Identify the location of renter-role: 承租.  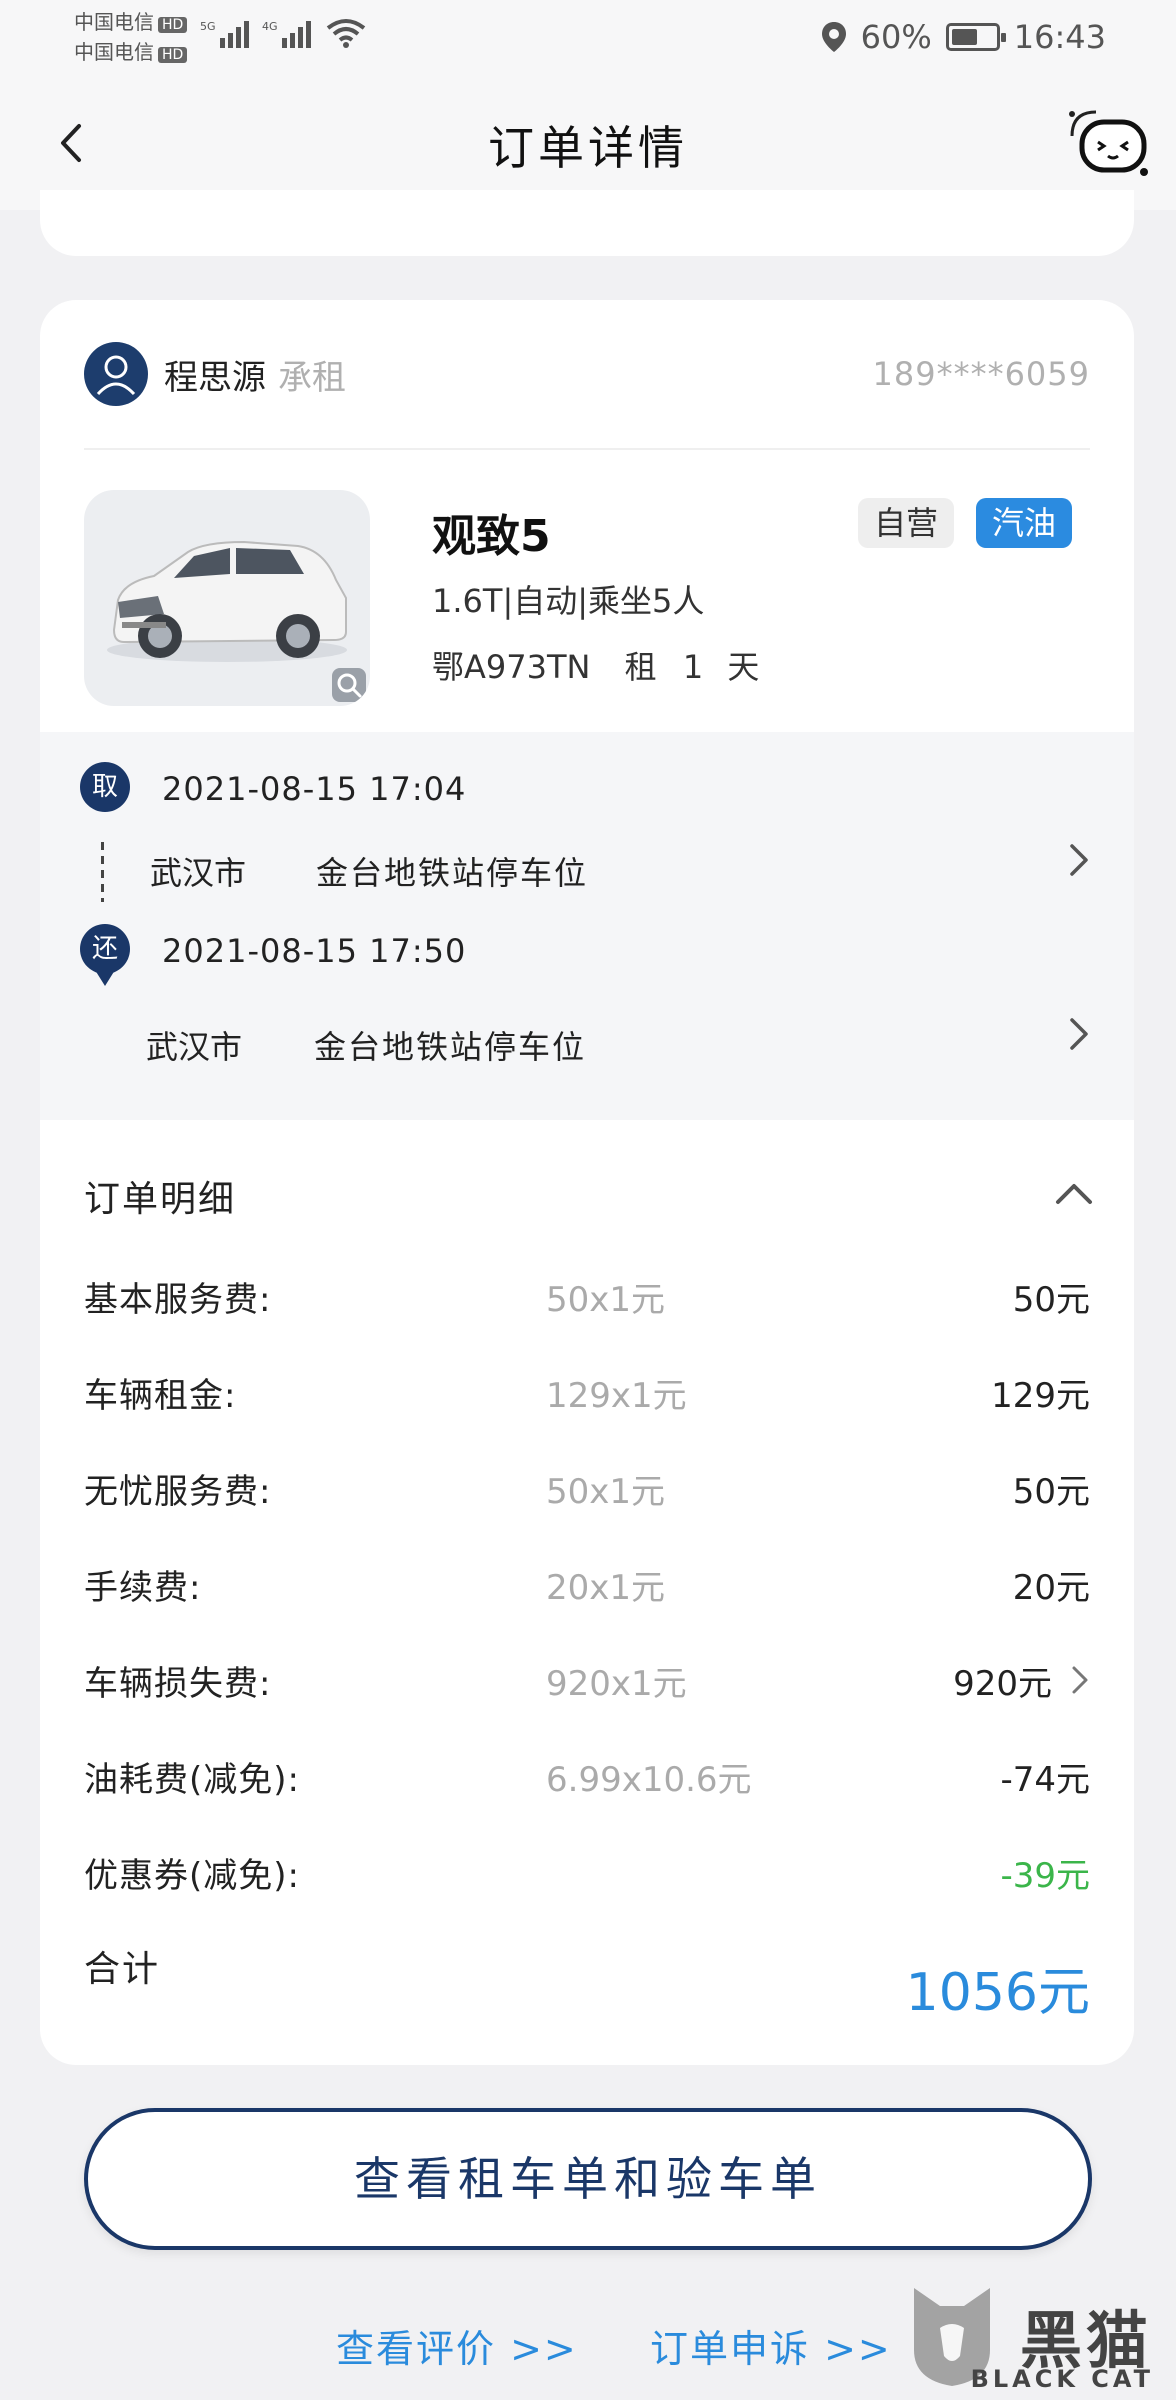
(312, 377).